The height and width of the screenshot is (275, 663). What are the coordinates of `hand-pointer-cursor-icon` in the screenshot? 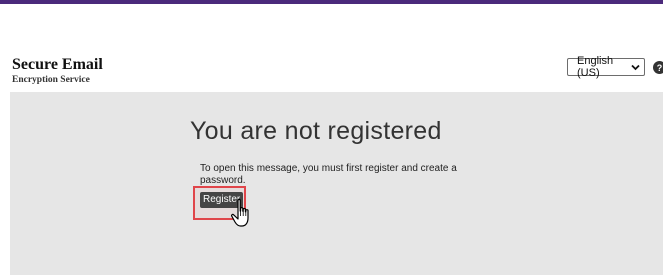 It's located at (240, 212).